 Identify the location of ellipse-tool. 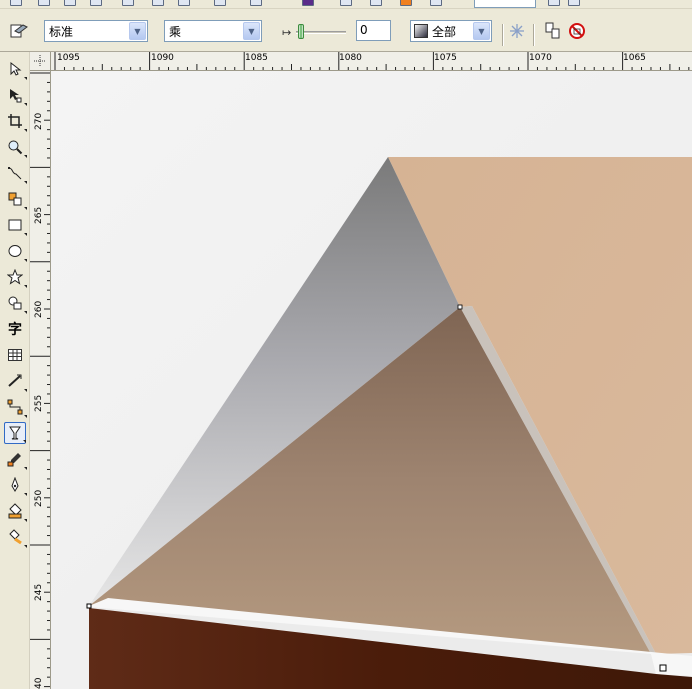
(15, 251).